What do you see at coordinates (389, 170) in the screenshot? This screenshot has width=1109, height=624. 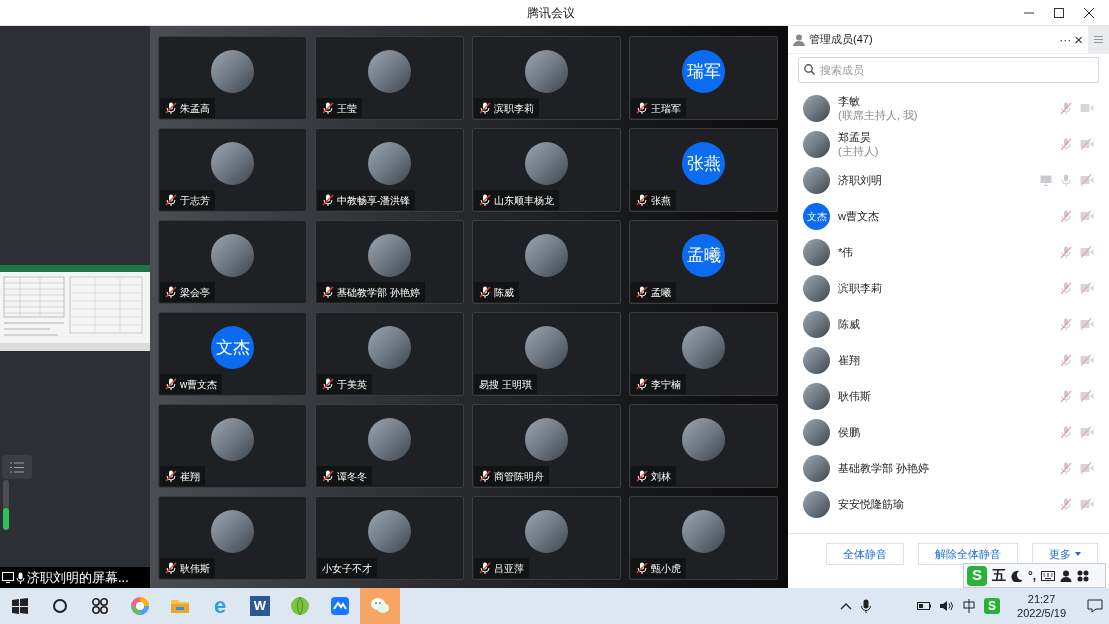 I see `video-tile: 中教畅享-潘洪锋` at bounding box center [389, 170].